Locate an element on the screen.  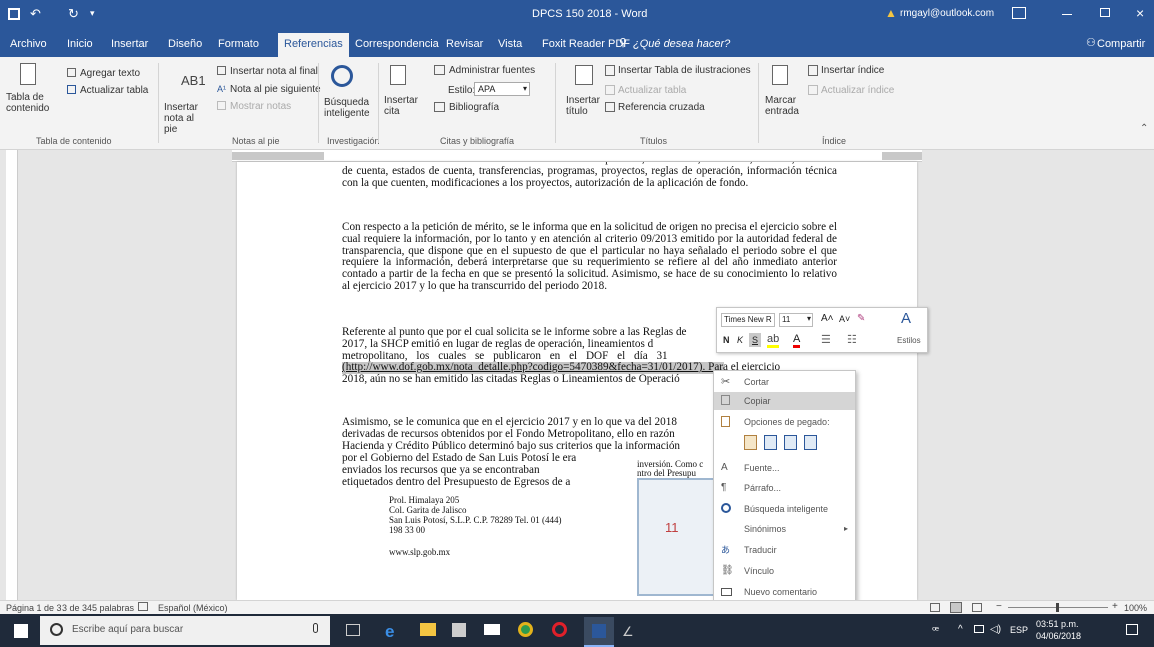
styles-button: Estilos is located at coordinates (909, 340).